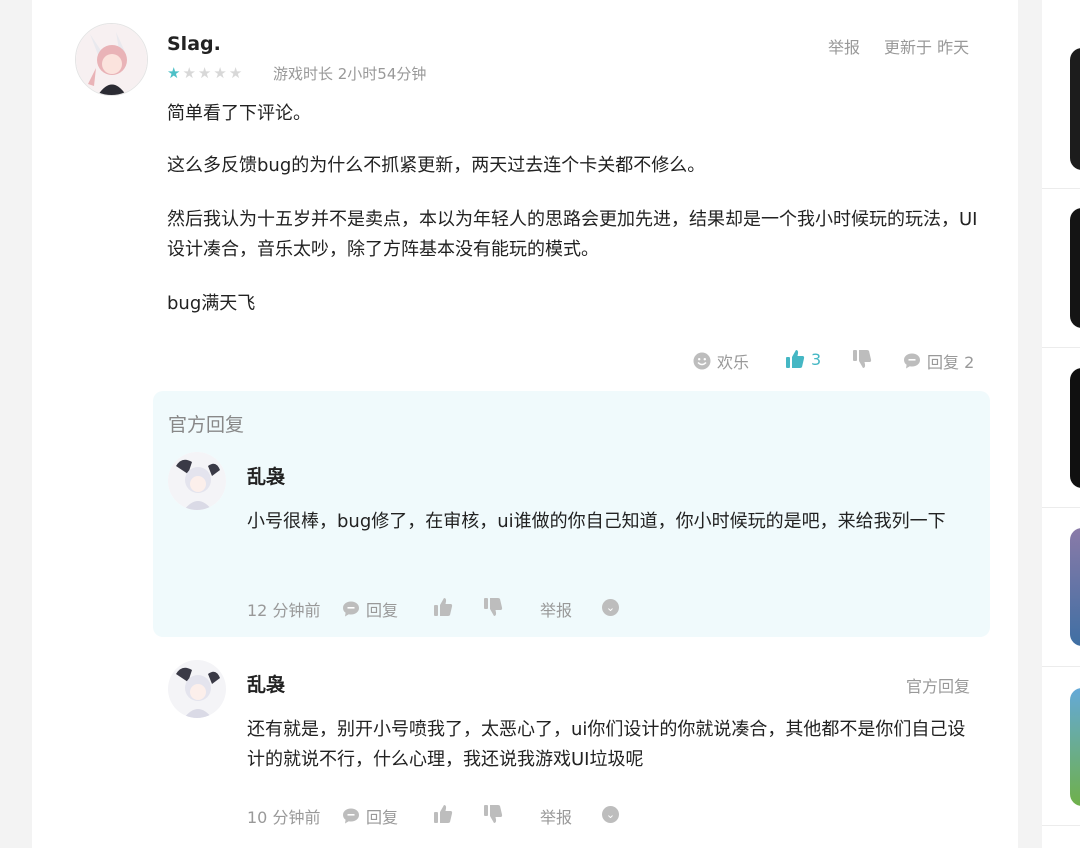 Image resolution: width=1080 pixels, height=848 pixels. What do you see at coordinates (206, 425) in the screenshot?
I see `official-reply-title: 官方回复` at bounding box center [206, 425].